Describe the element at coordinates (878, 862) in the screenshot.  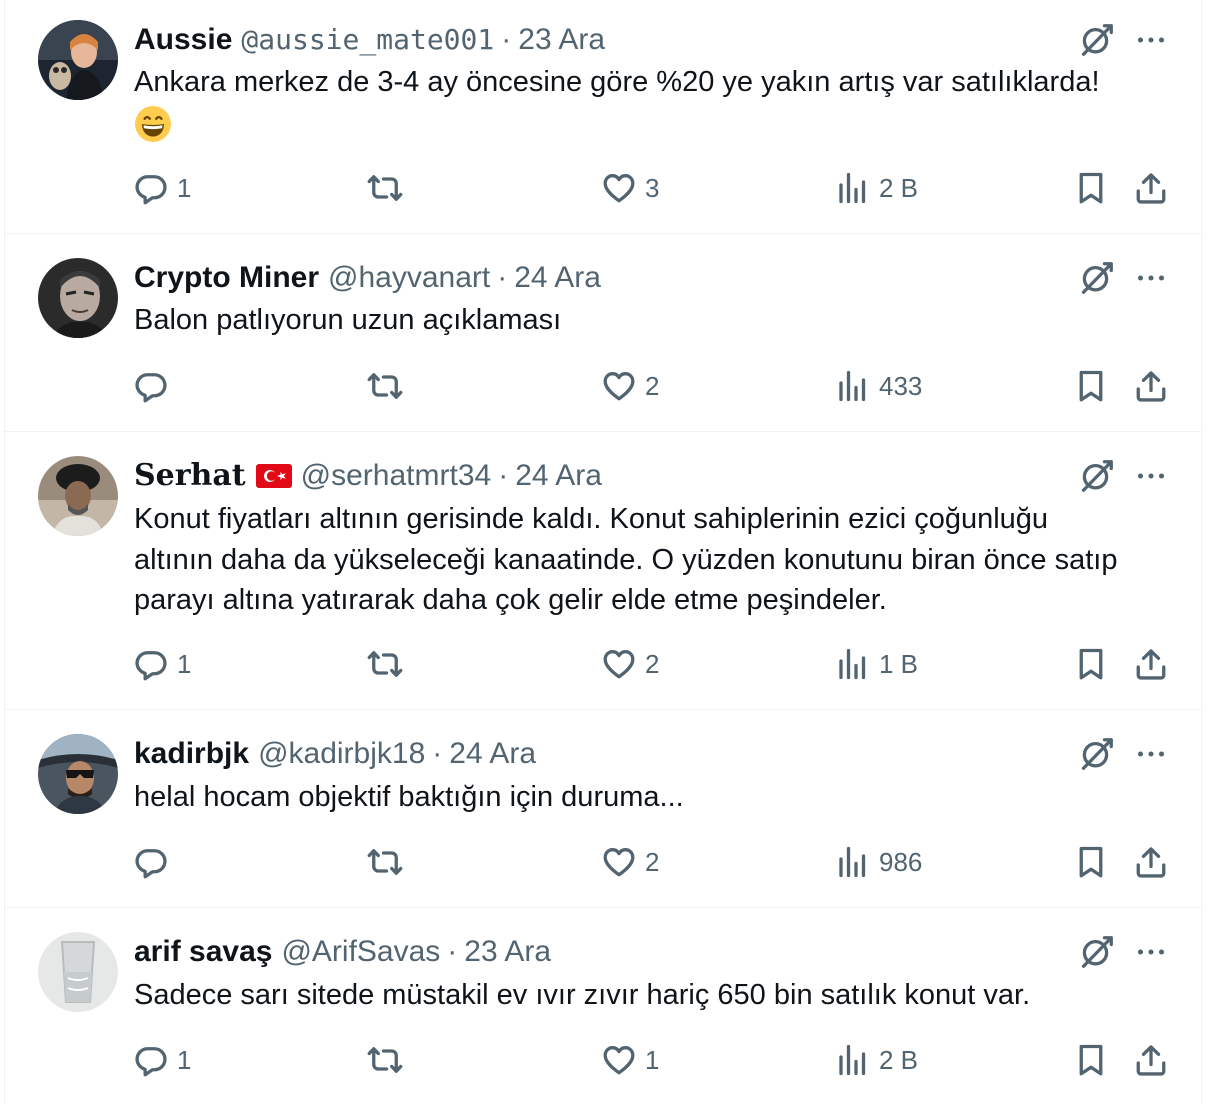
I see `views-button: 986` at that location.